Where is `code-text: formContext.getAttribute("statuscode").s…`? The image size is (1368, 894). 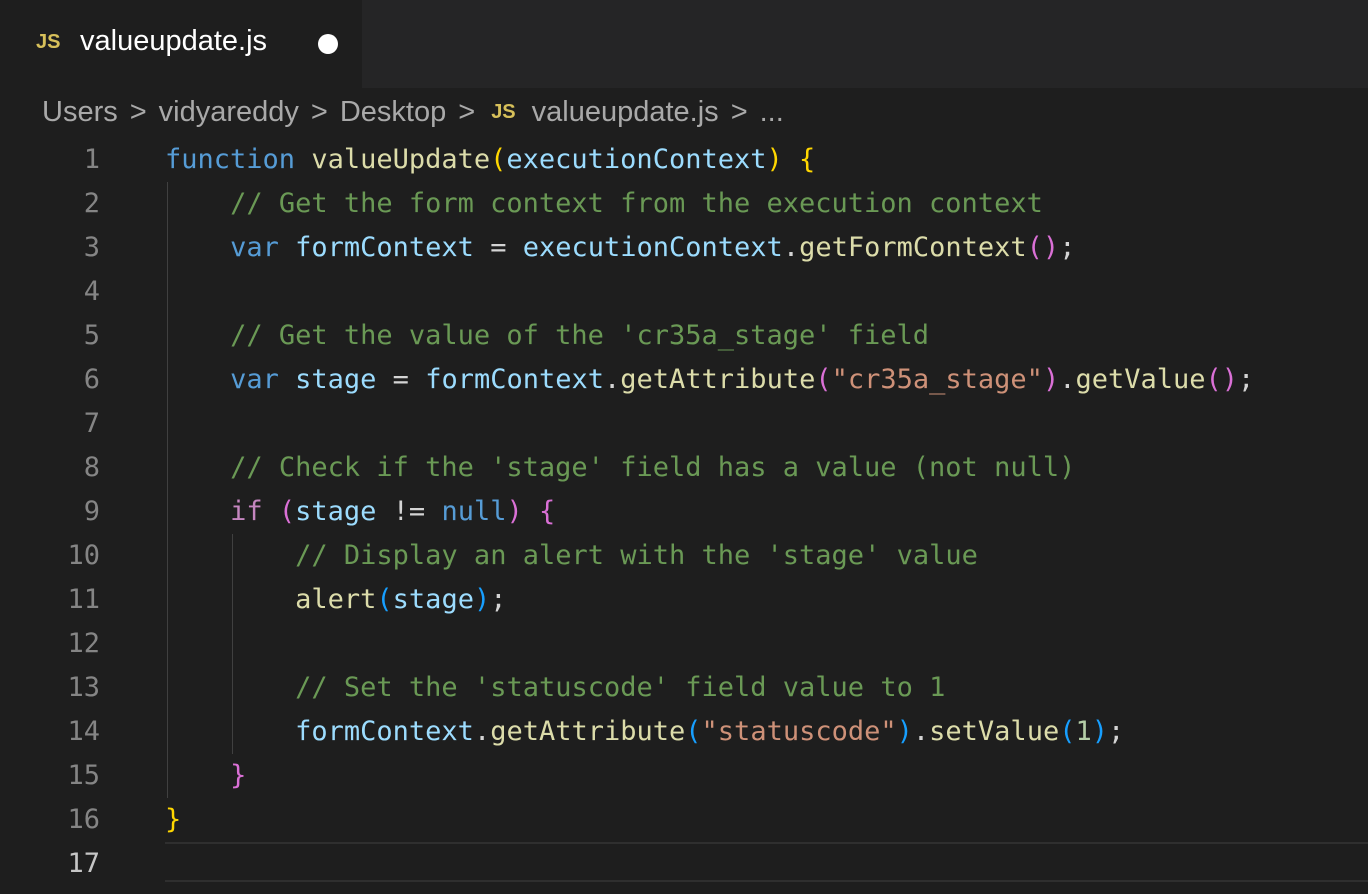
code-text: formContext.getAttribute("statuscode").s… is located at coordinates (710, 731).